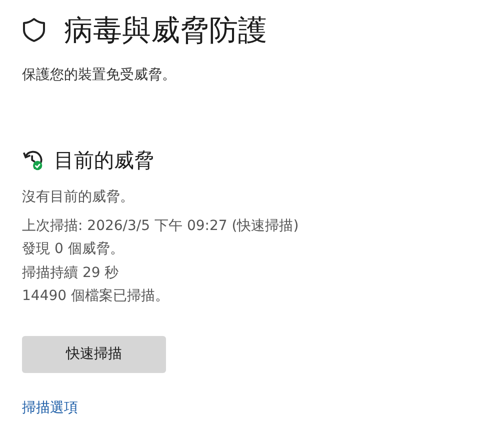 The height and width of the screenshot is (429, 500). What do you see at coordinates (104, 160) in the screenshot?
I see `section-heading: 目前的威脅` at bounding box center [104, 160].